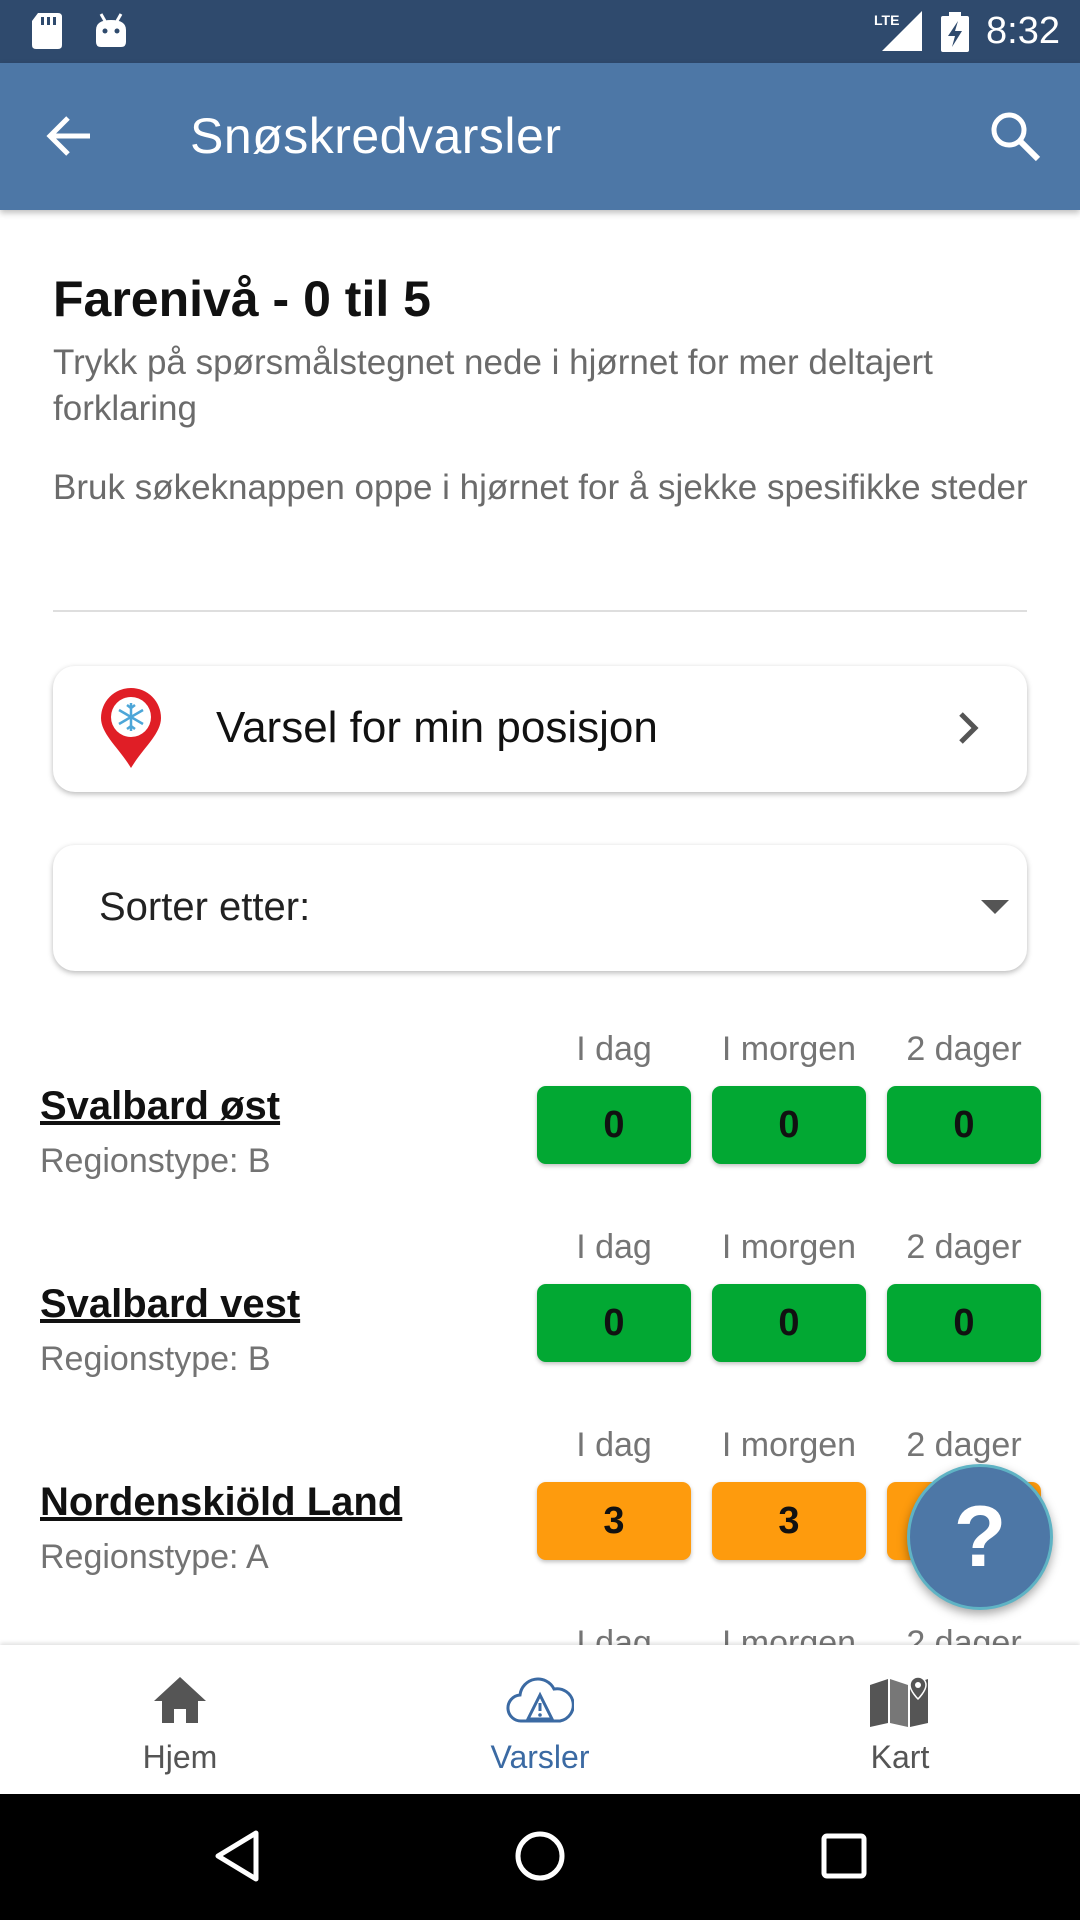 This screenshot has height=1920, width=1080. Describe the element at coordinates (170, 1304) in the screenshot. I see `region-name: Svalbard vest` at that location.